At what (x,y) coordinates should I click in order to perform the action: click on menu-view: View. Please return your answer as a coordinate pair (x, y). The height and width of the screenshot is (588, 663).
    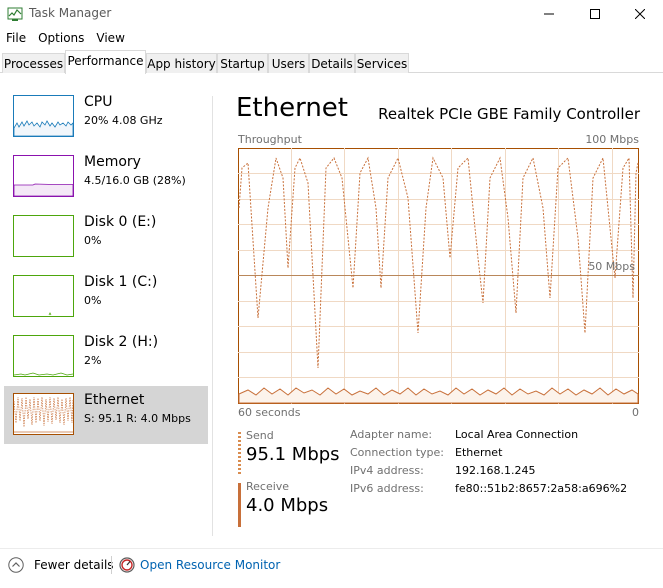
    Looking at the image, I should click on (110, 39).